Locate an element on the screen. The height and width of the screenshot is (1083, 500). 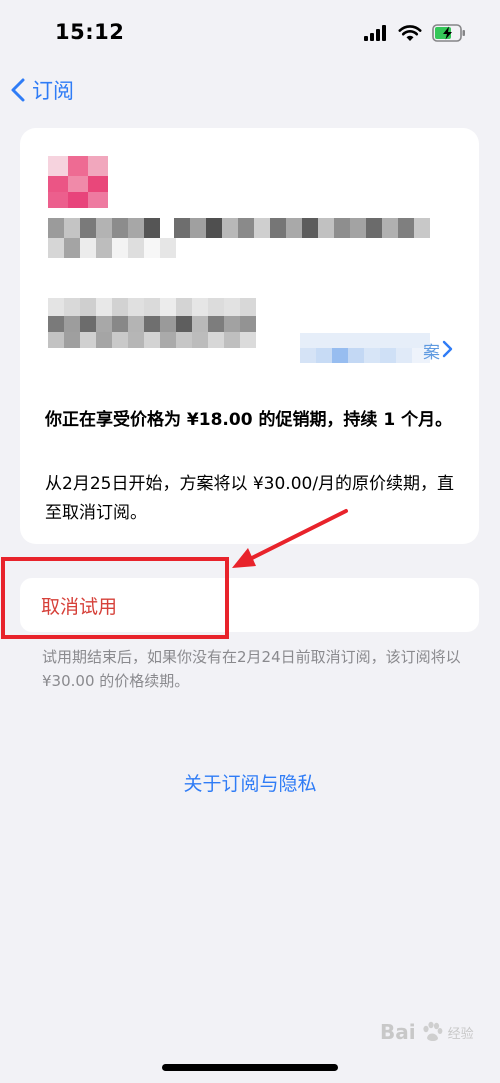
renewal-text: 从2月25日开始，方案将以 ¥30.00/月的原价续期，直至取消订阅。 is located at coordinates (250, 498).